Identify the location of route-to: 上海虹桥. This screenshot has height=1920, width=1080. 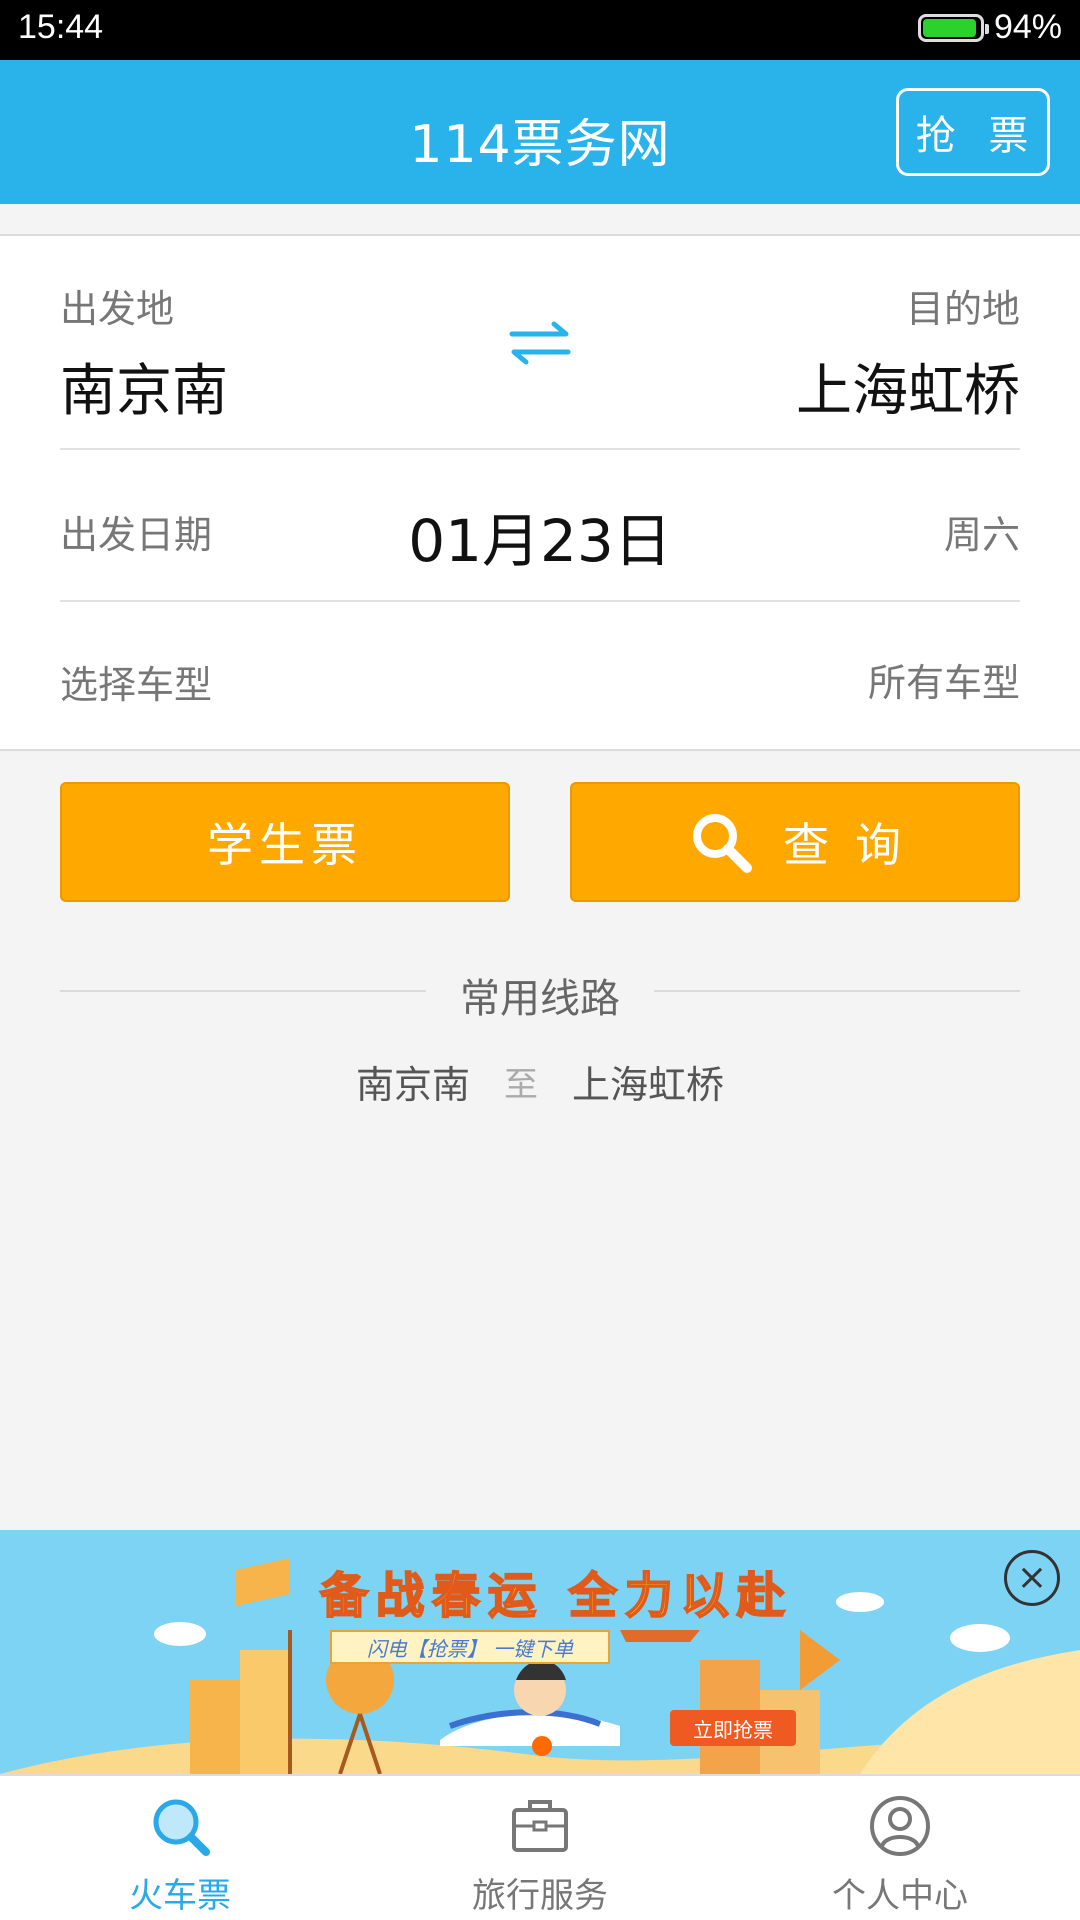
(648, 1085).